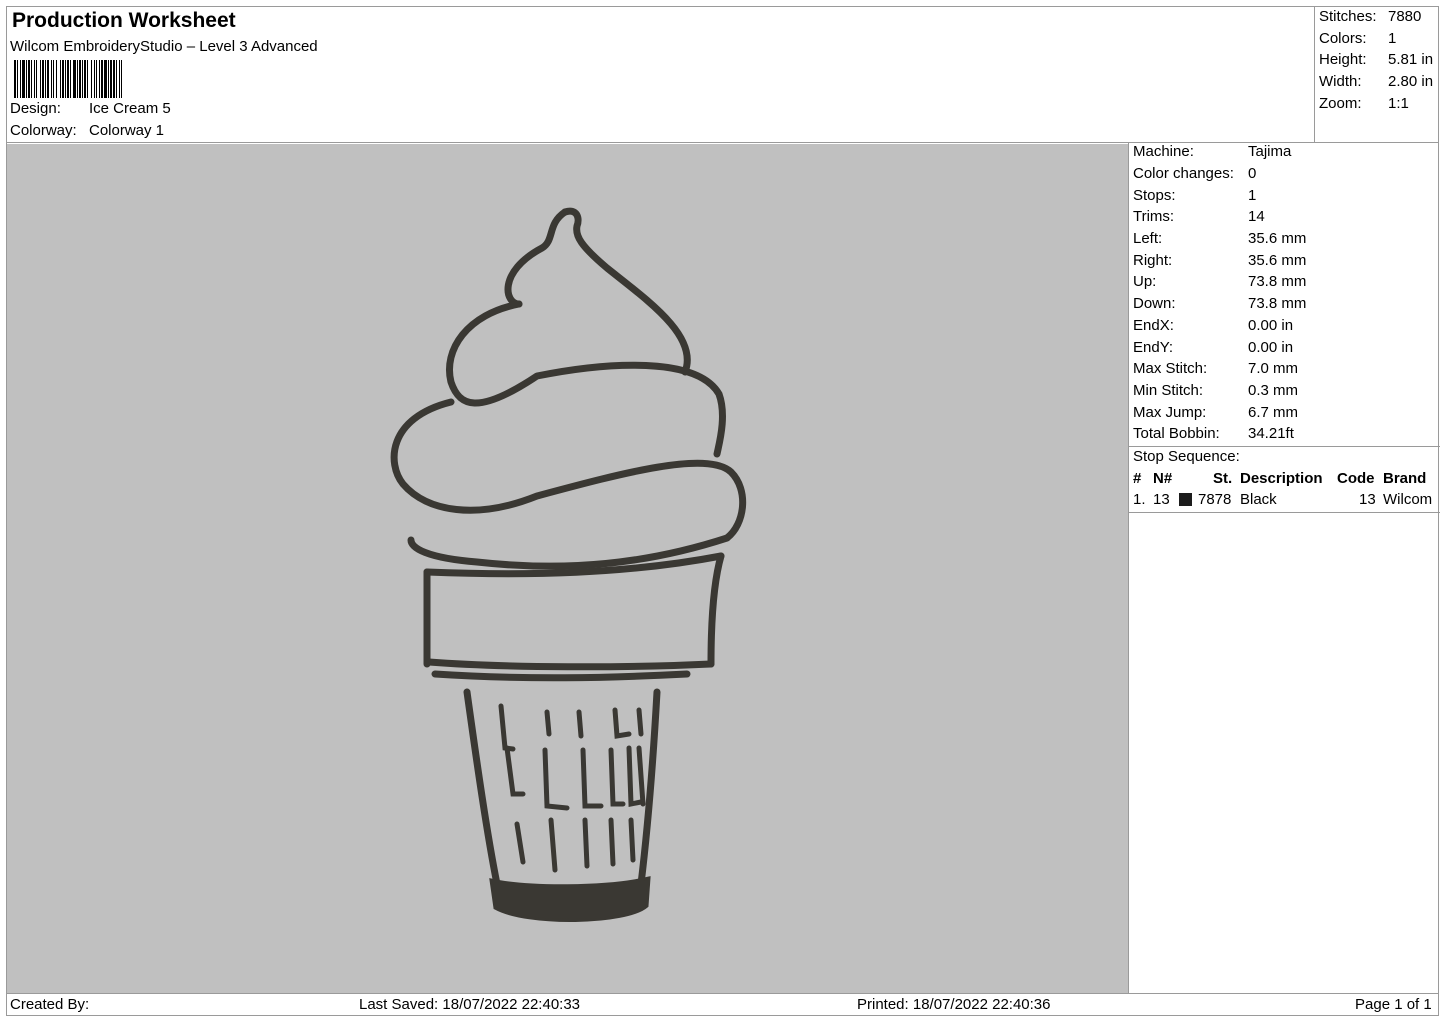 This screenshot has height=1021, width=1445. What do you see at coordinates (1215, 392) in the screenshot?
I see `detail-row: Min Stitch: 0.3 mm` at bounding box center [1215, 392].